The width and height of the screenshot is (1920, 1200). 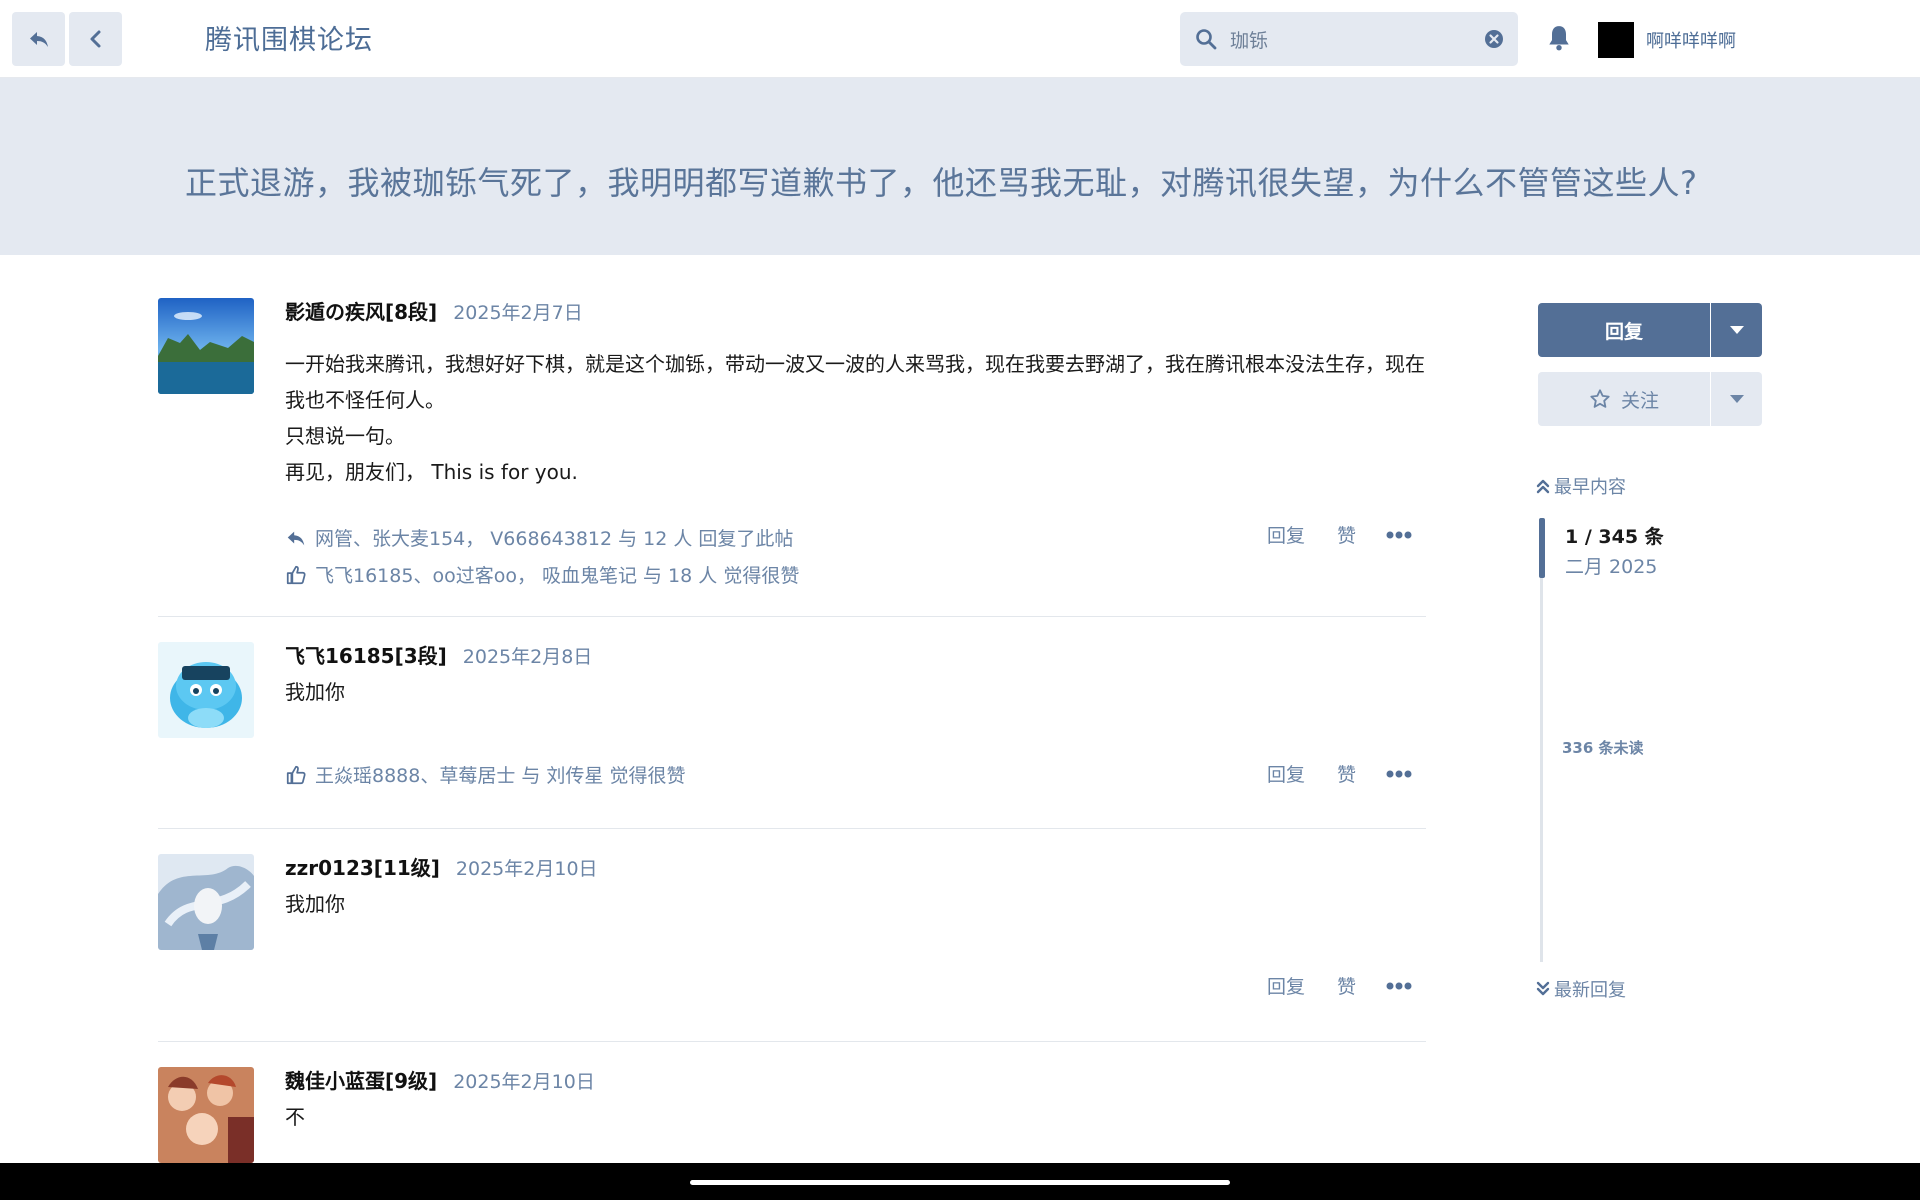 I want to click on follow-button: 关注, so click(x=1624, y=399).